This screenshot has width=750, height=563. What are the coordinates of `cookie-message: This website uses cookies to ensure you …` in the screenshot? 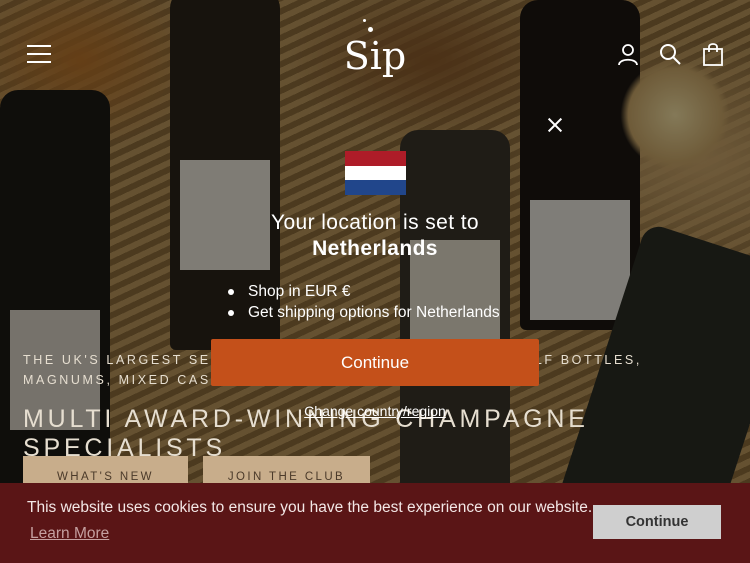 It's located at (310, 507).